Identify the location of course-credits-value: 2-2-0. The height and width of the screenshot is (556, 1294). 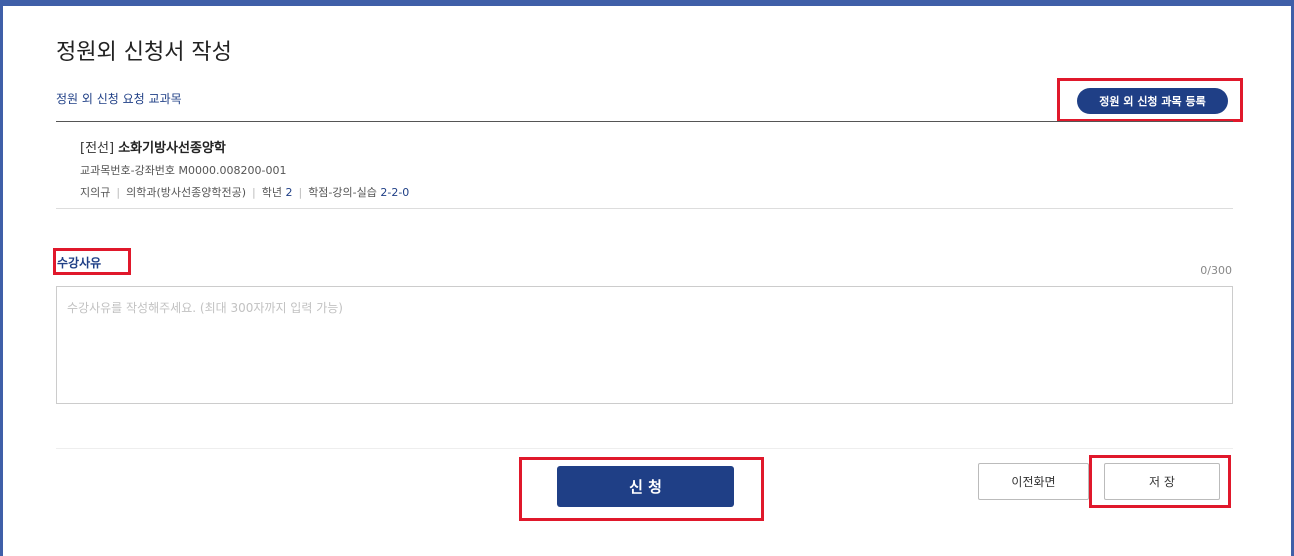
(395, 192).